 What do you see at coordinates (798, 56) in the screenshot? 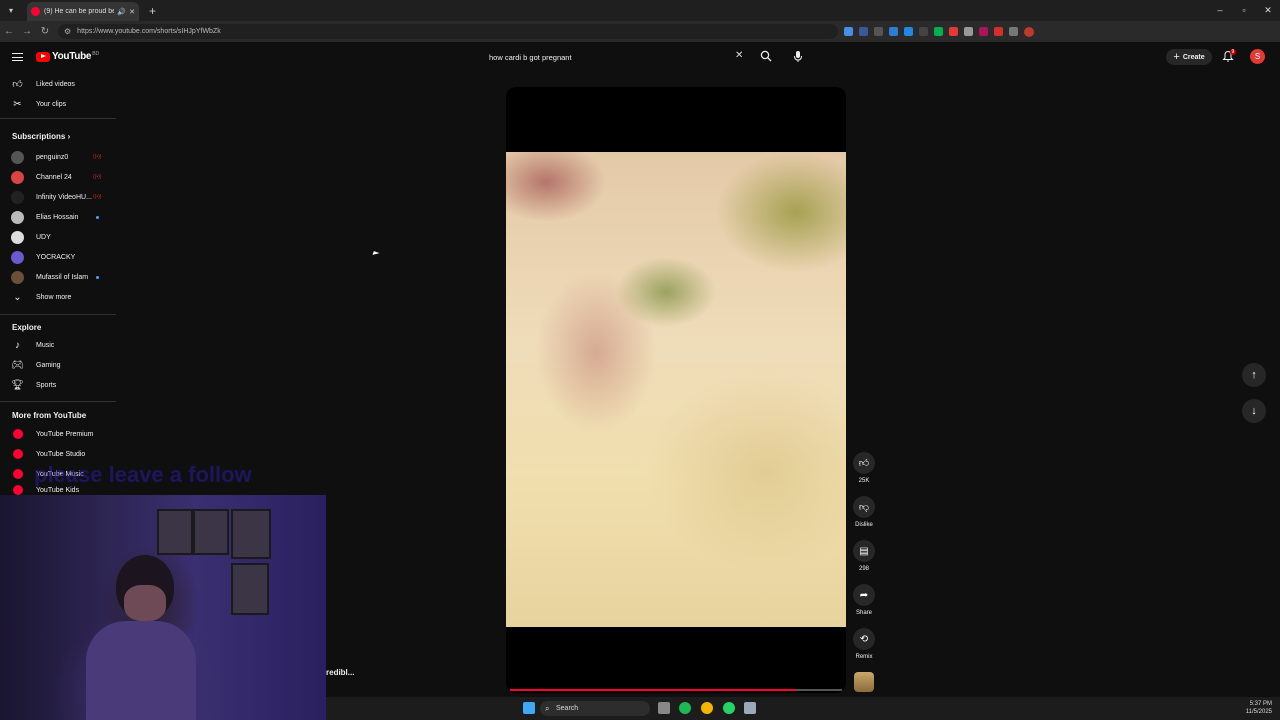
I see `microphone-icon` at bounding box center [798, 56].